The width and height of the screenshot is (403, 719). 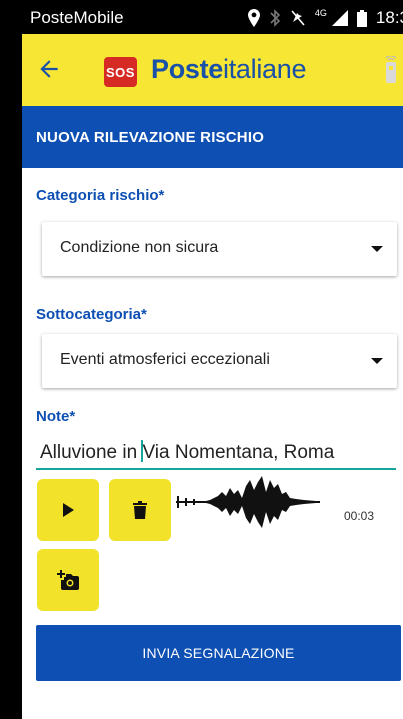 What do you see at coordinates (187, 69) in the screenshot?
I see `brand-bold: Poste` at bounding box center [187, 69].